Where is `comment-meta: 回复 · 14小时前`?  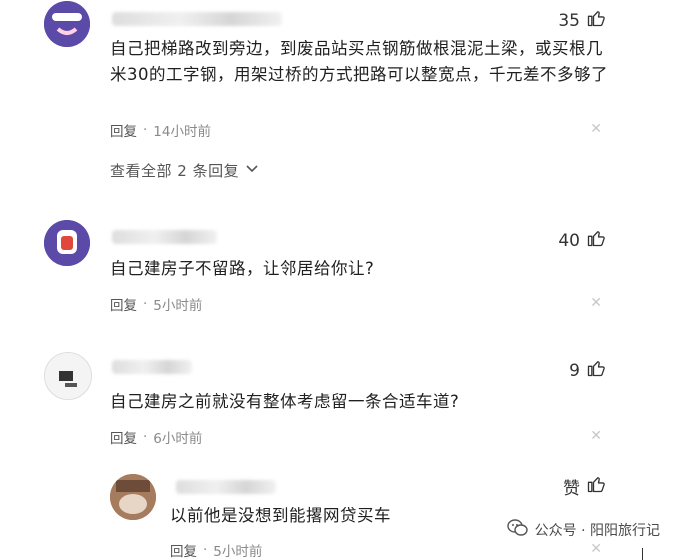 comment-meta: 回复 · 14小时前 is located at coordinates (160, 130).